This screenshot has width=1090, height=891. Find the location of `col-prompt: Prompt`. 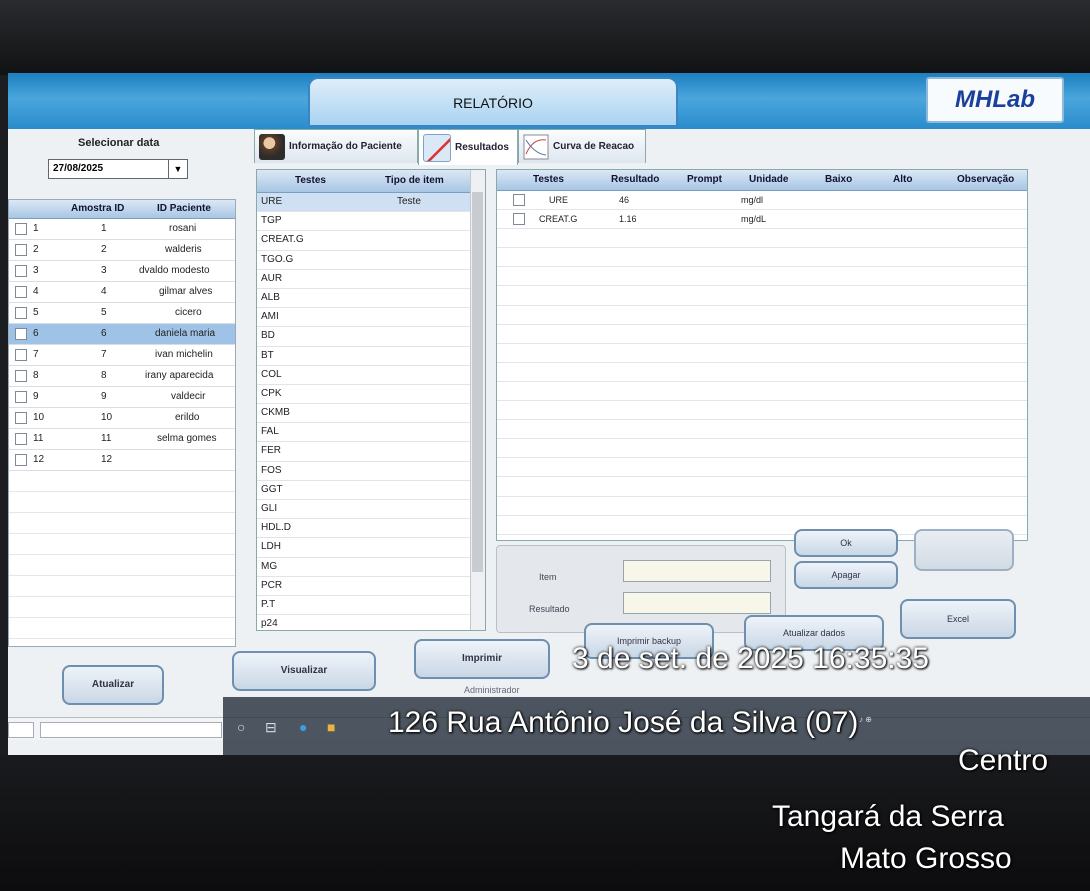

col-prompt: Prompt is located at coordinates (704, 179).